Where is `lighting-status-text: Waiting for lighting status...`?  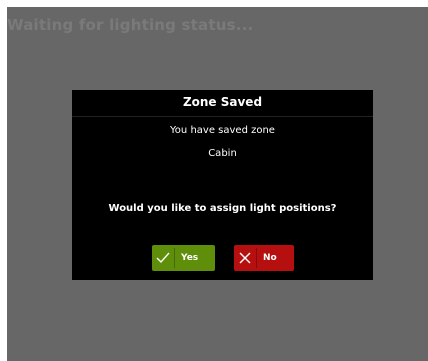 lighting-status-text: Waiting for lighting status... is located at coordinates (130, 25).